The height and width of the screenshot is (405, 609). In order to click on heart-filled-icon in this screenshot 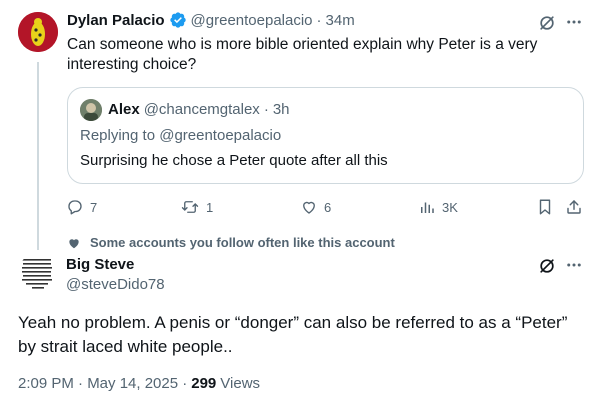, I will do `click(74, 243)`.